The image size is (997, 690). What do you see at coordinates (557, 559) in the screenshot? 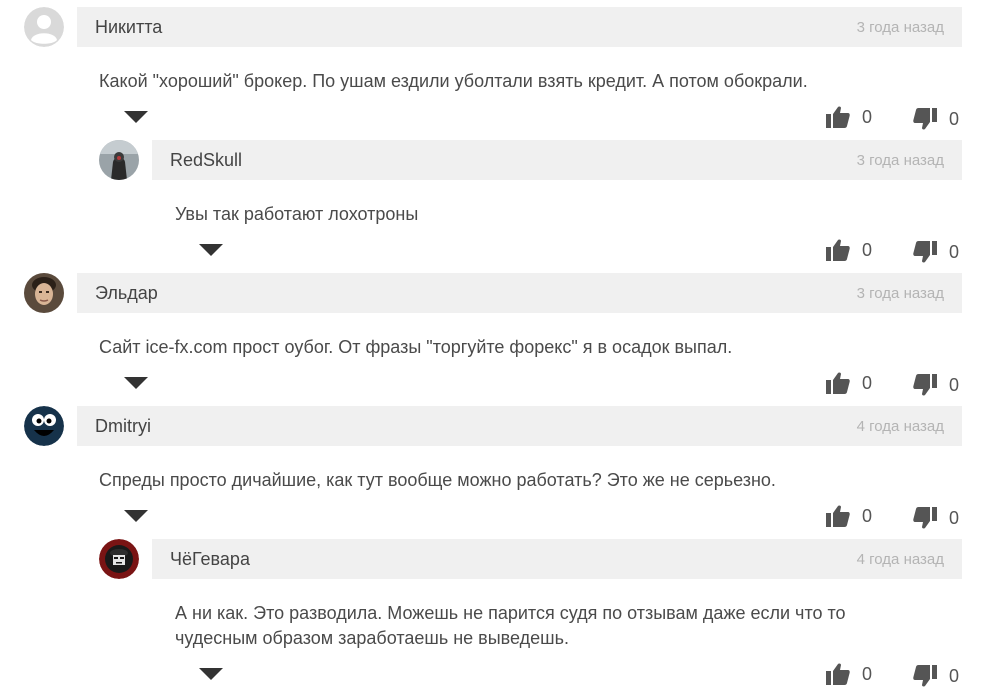
I see `comment-header: ЧёГевара 4 года назад` at bounding box center [557, 559].